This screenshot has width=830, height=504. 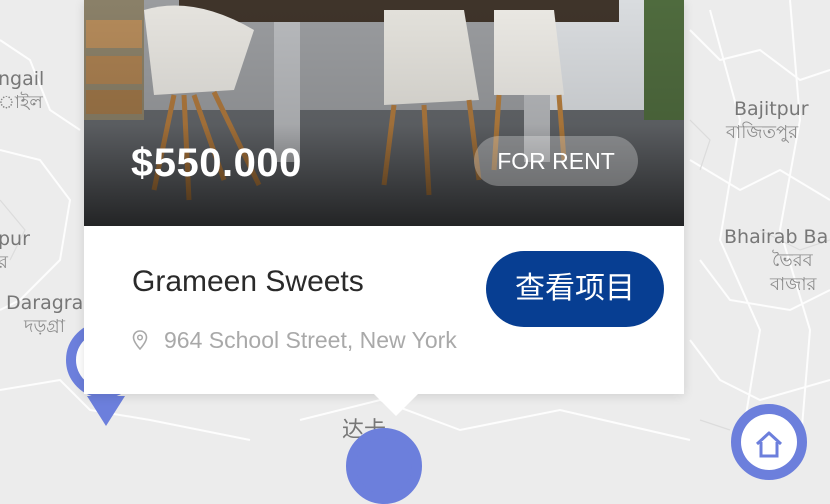 I want to click on map-pin, so click(x=384, y=466).